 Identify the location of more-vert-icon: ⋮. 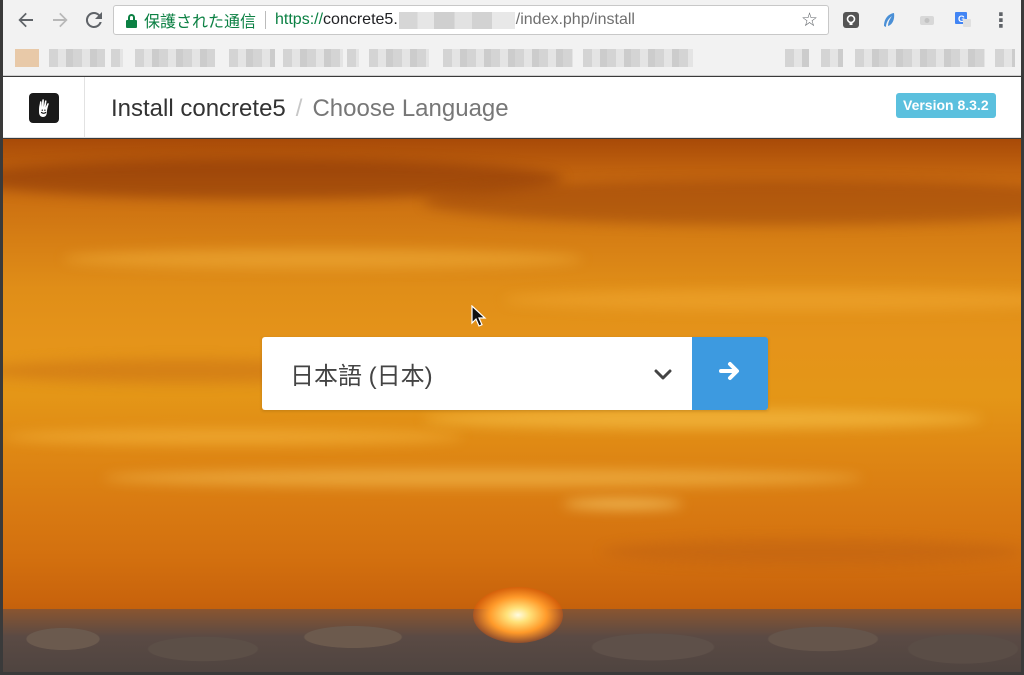
(1001, 21).